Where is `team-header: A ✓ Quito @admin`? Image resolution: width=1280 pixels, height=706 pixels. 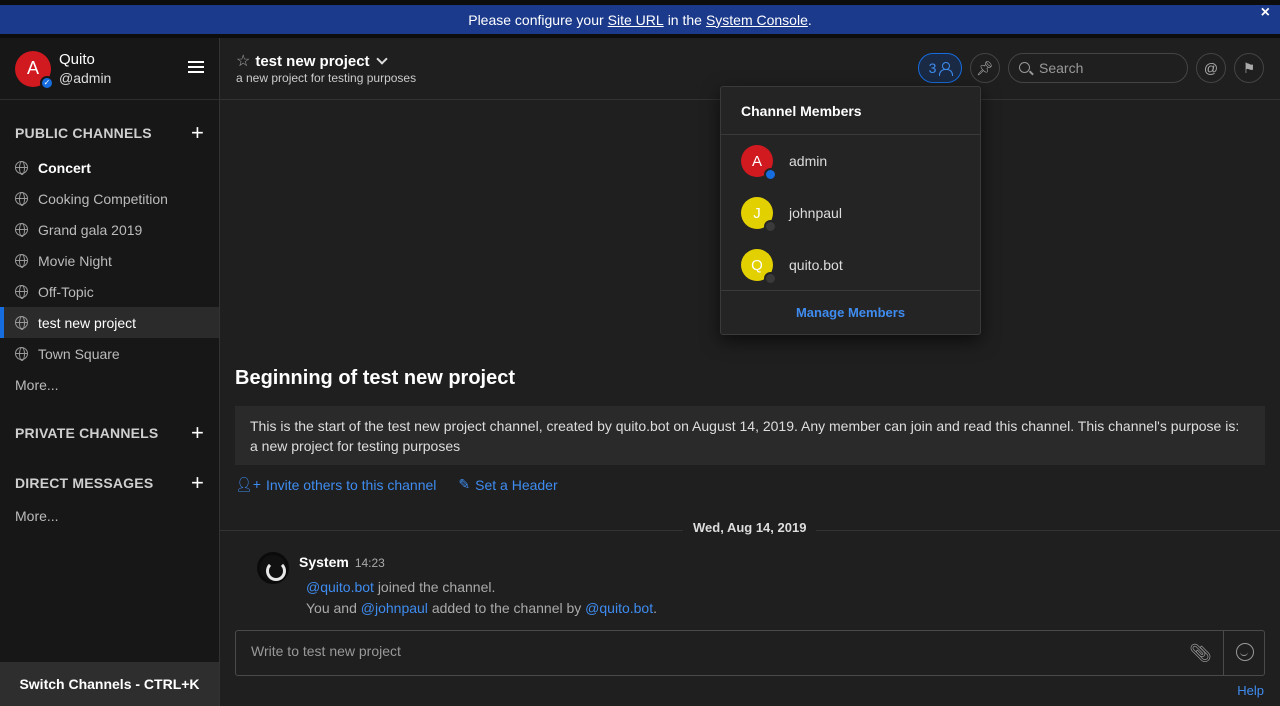 team-header: A ✓ Quito @admin is located at coordinates (109, 69).